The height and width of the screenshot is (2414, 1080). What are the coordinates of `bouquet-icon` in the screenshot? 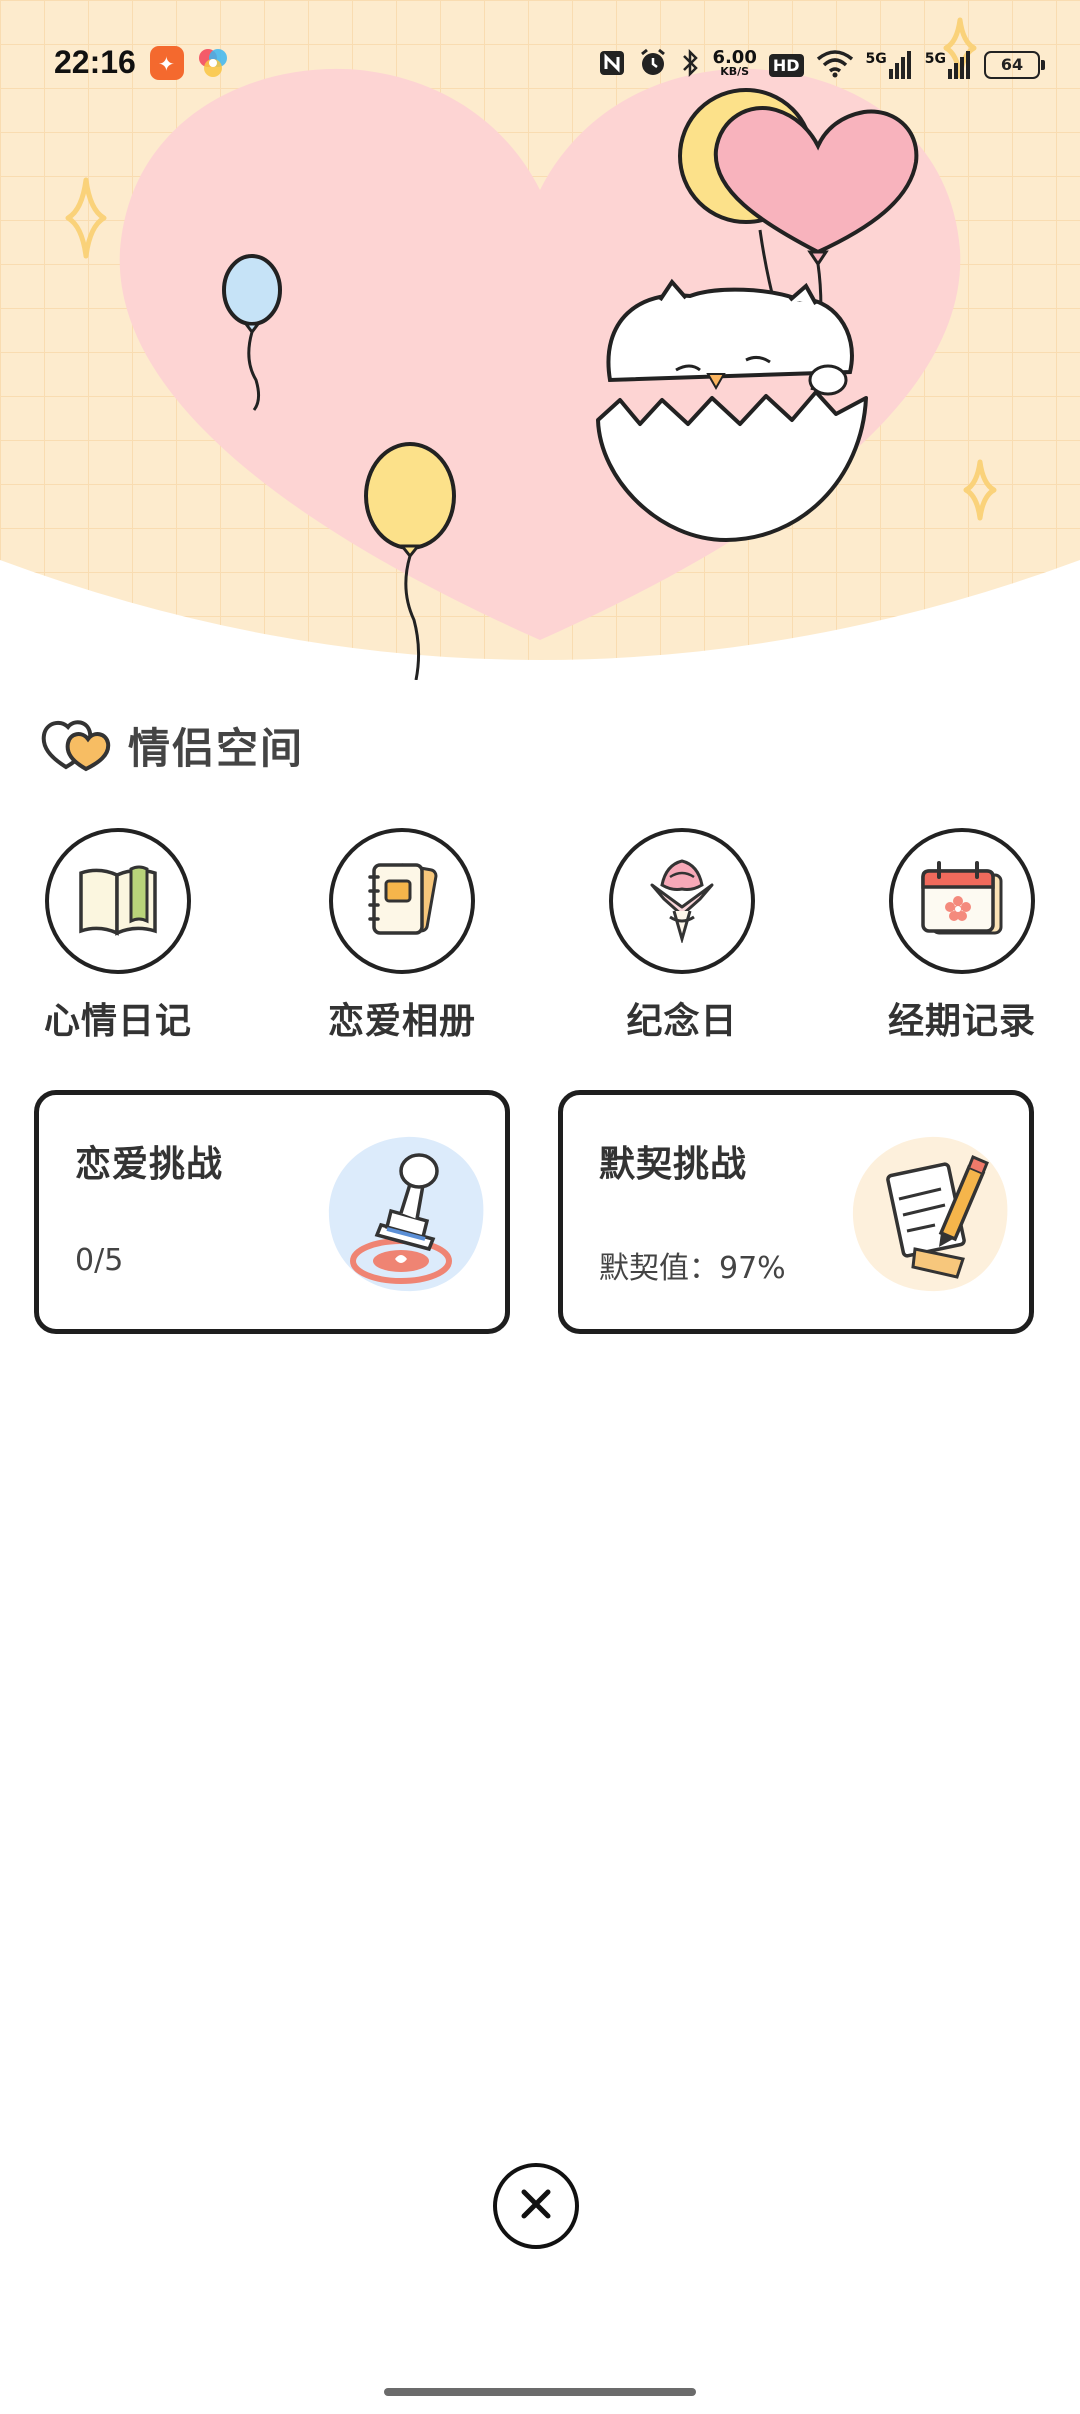 It's located at (682, 901).